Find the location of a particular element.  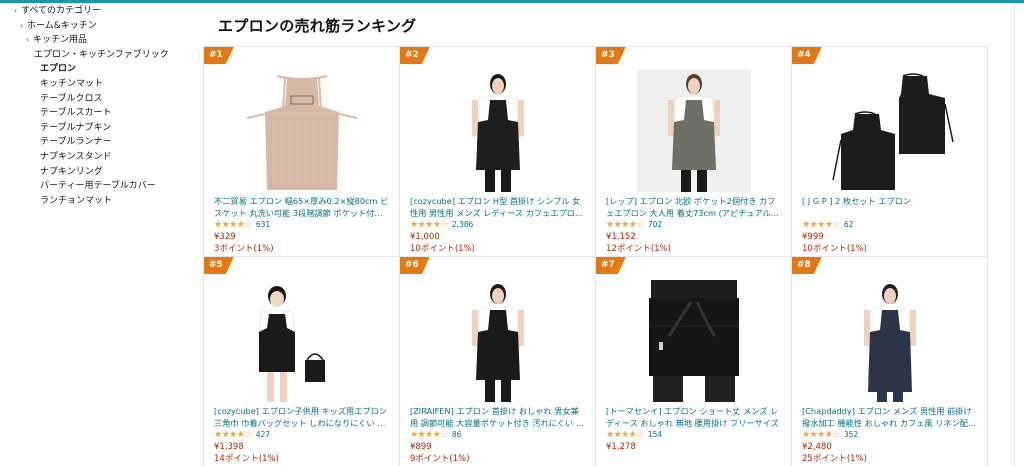

sidebar-item-5: キッチンマット is located at coordinates (100, 84).